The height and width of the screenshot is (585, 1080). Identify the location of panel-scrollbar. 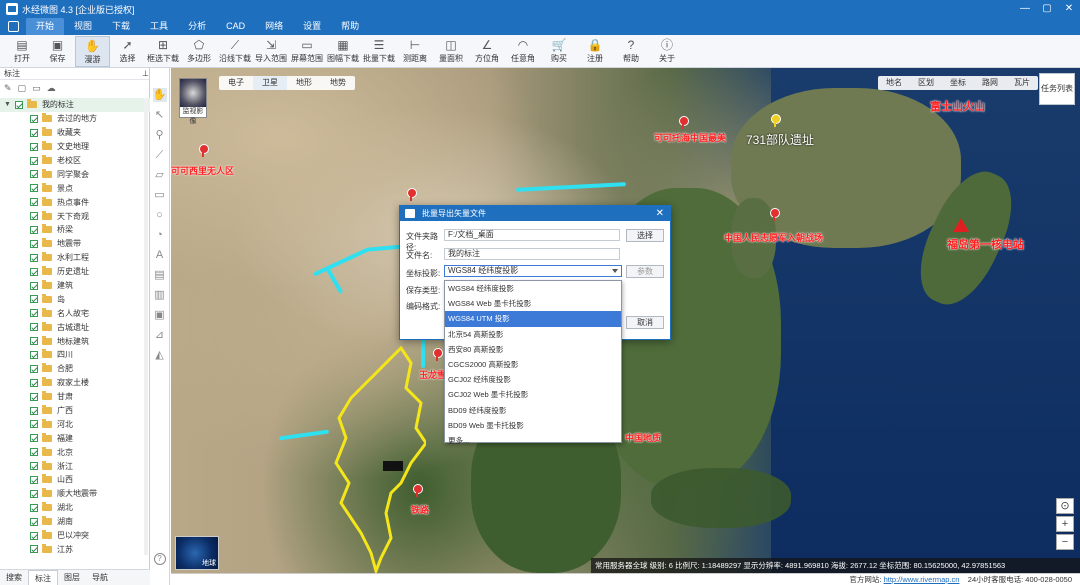
(146, 326).